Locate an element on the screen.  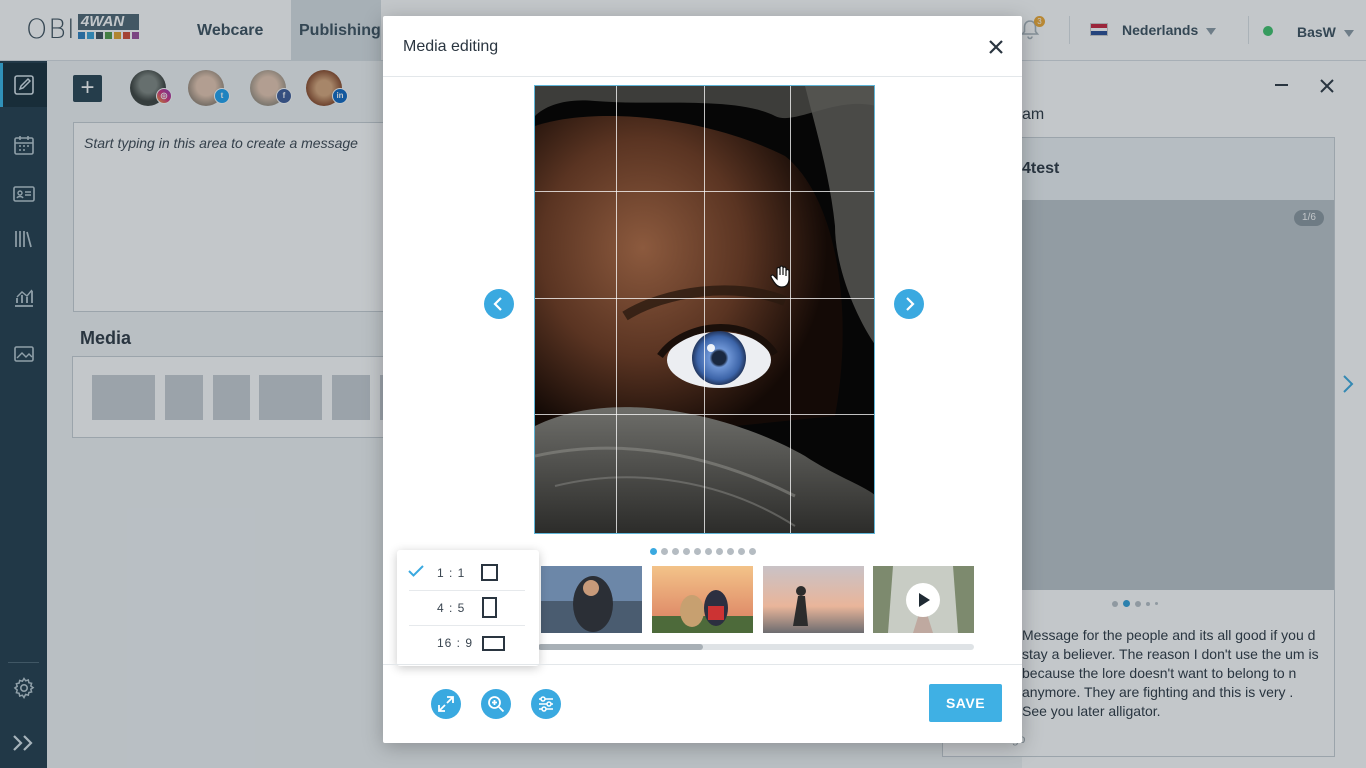
ratio-option-1-1: 1 is located at coordinates (468, 572).